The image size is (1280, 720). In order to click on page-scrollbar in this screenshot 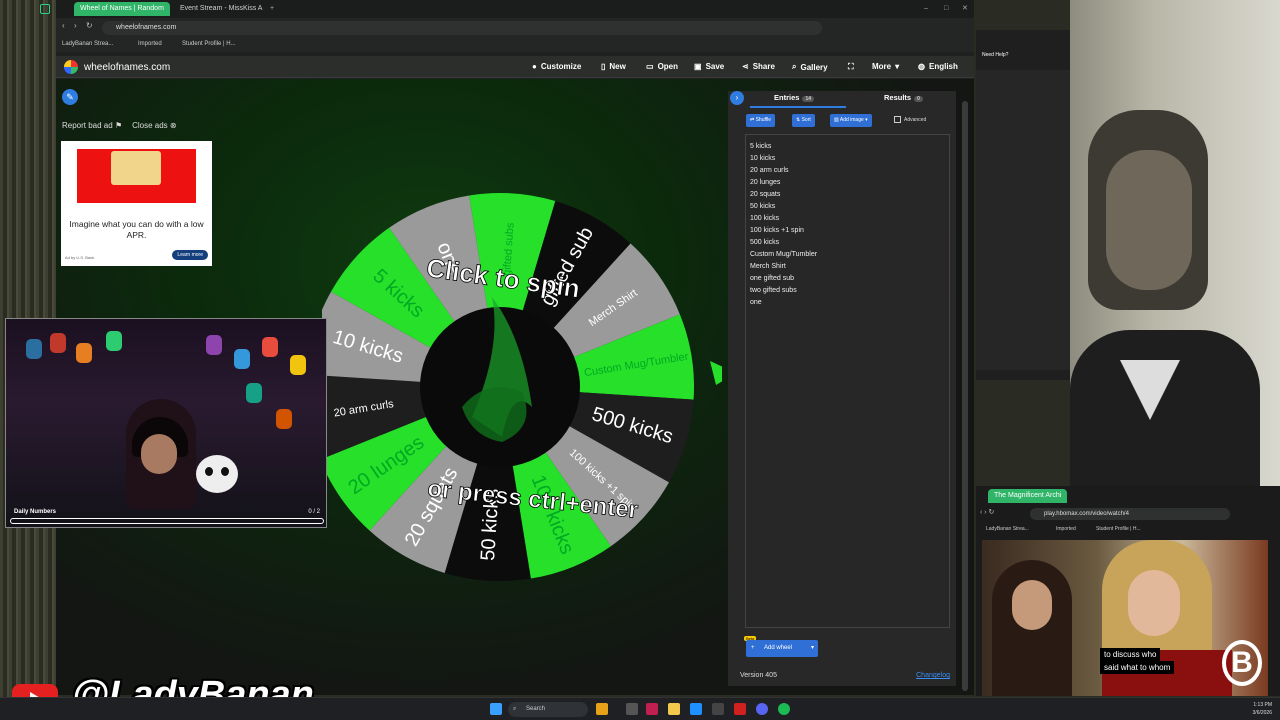, I will do `click(965, 396)`.